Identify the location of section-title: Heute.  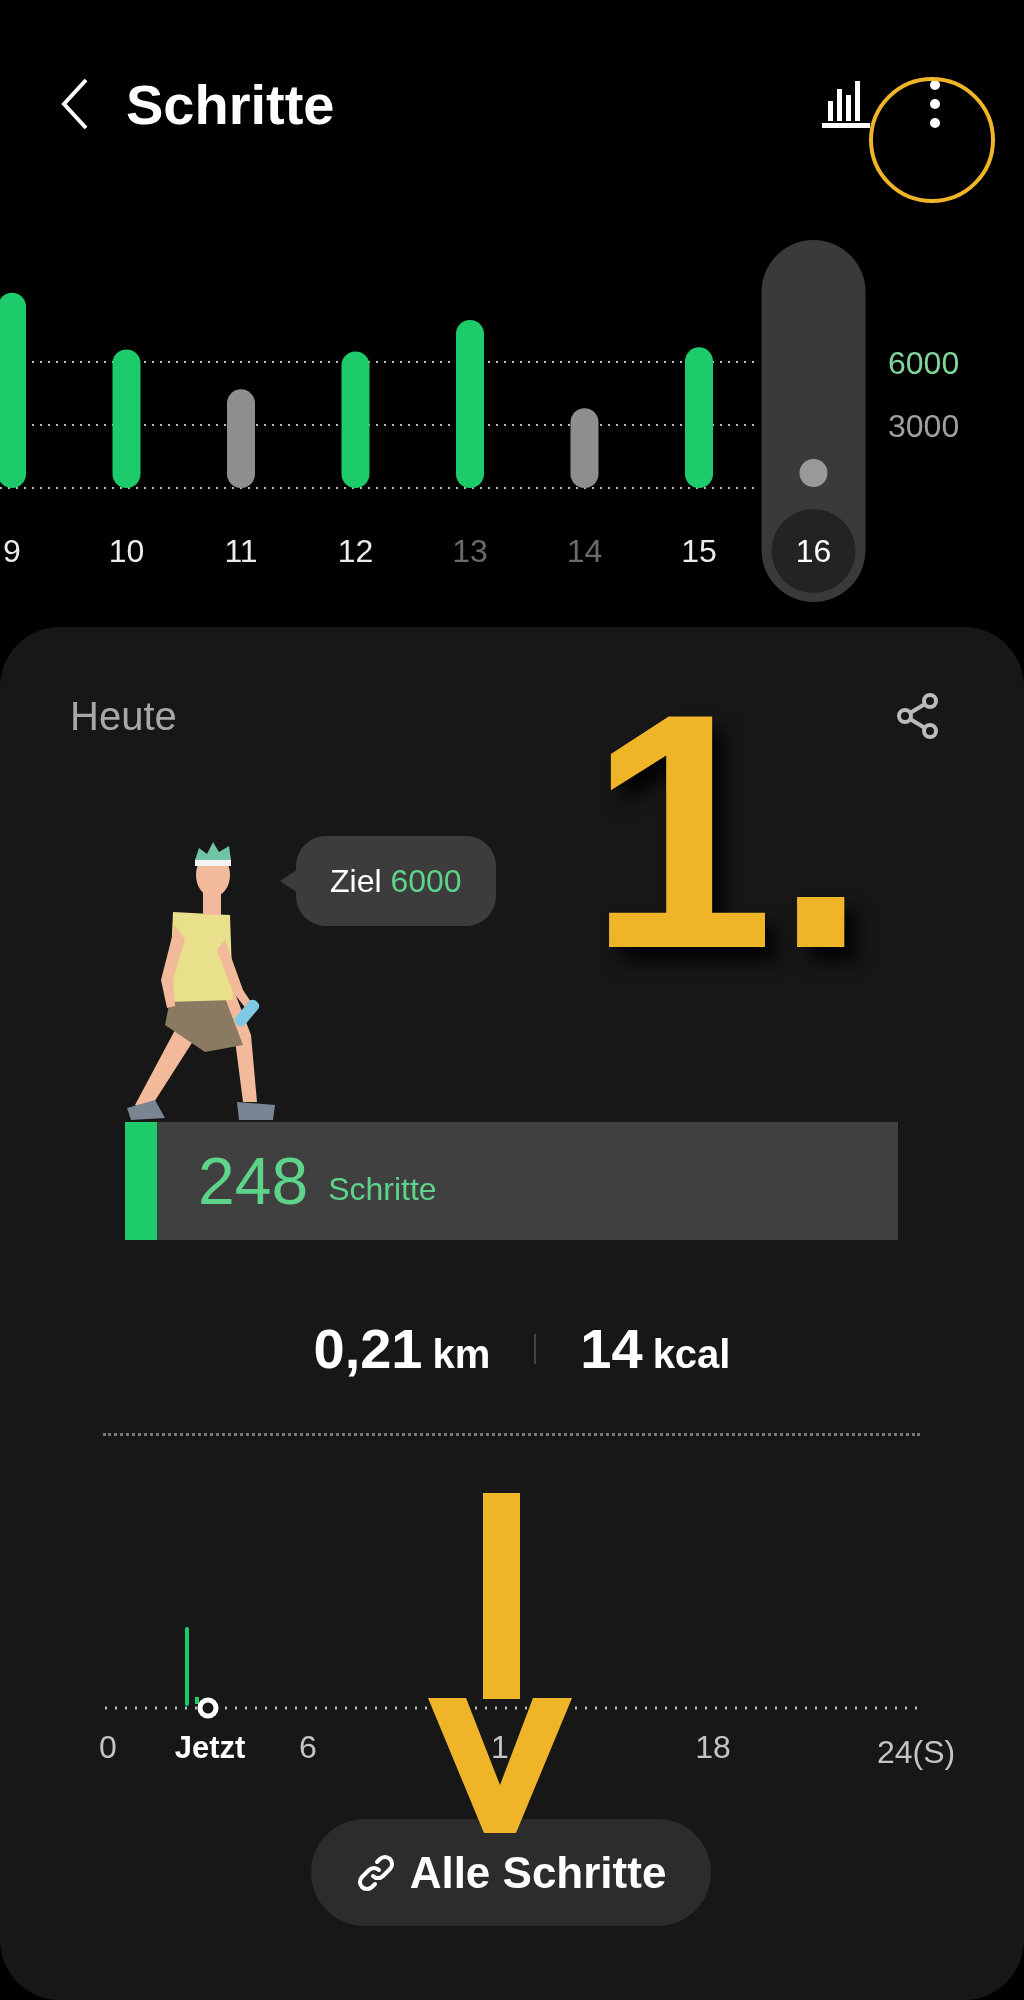
(123, 716).